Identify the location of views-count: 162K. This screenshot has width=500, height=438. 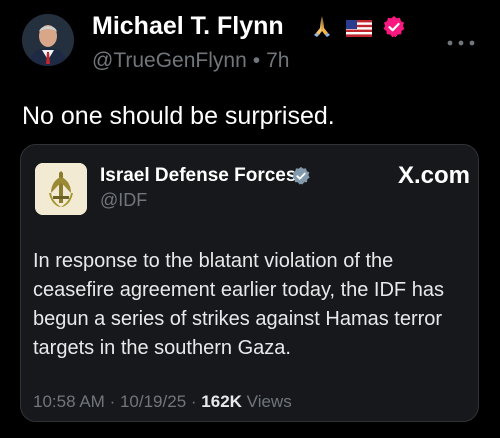
(221, 401).